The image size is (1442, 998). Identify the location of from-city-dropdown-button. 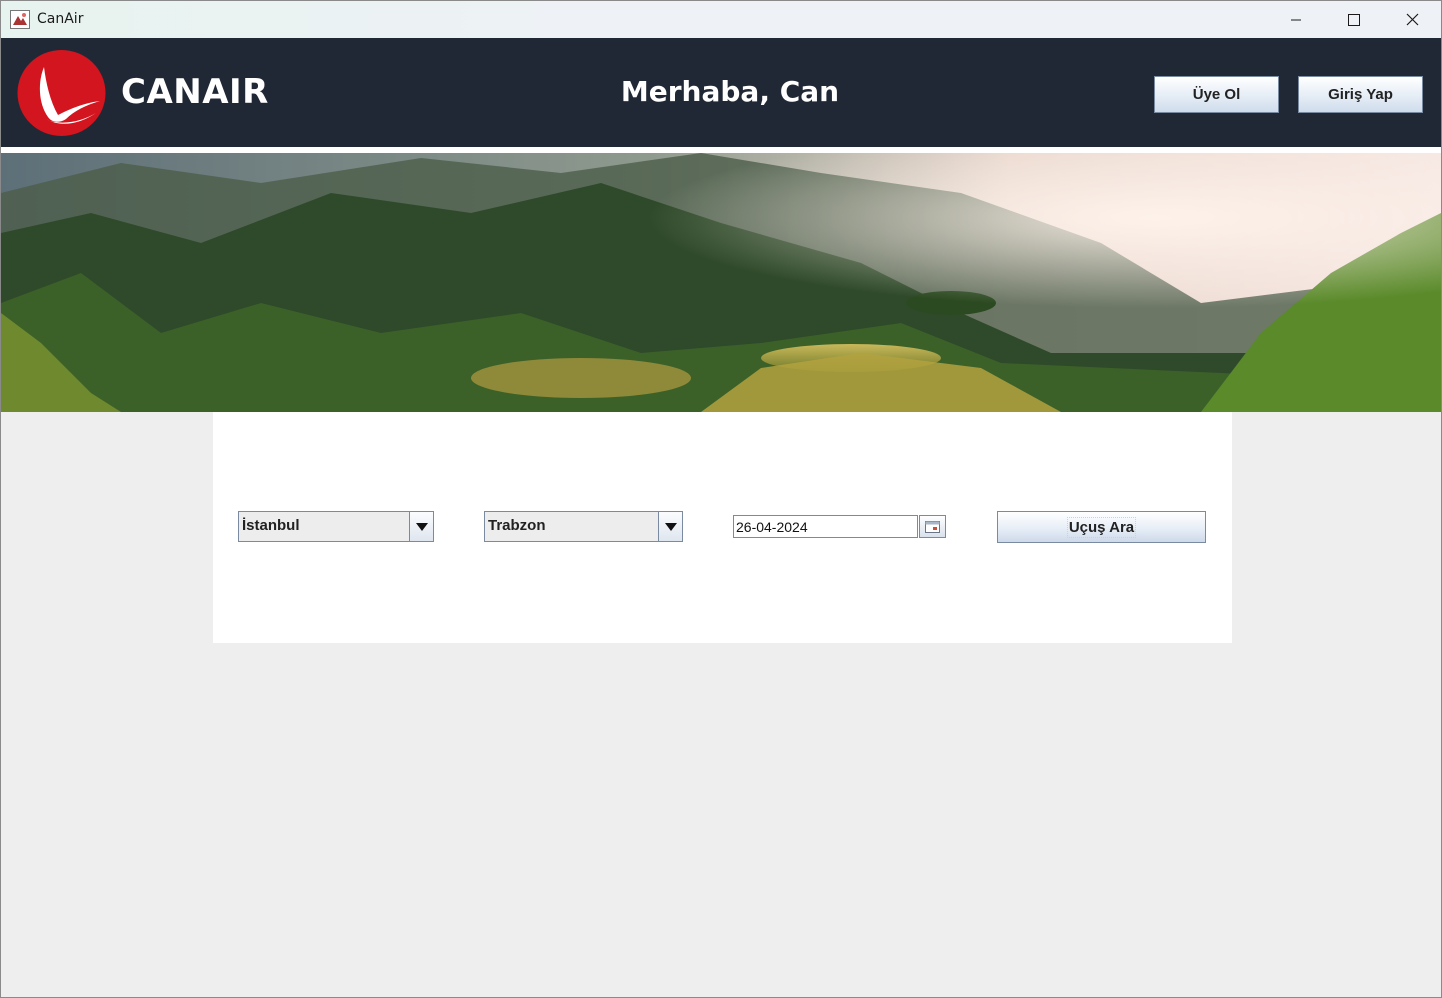
(421, 526).